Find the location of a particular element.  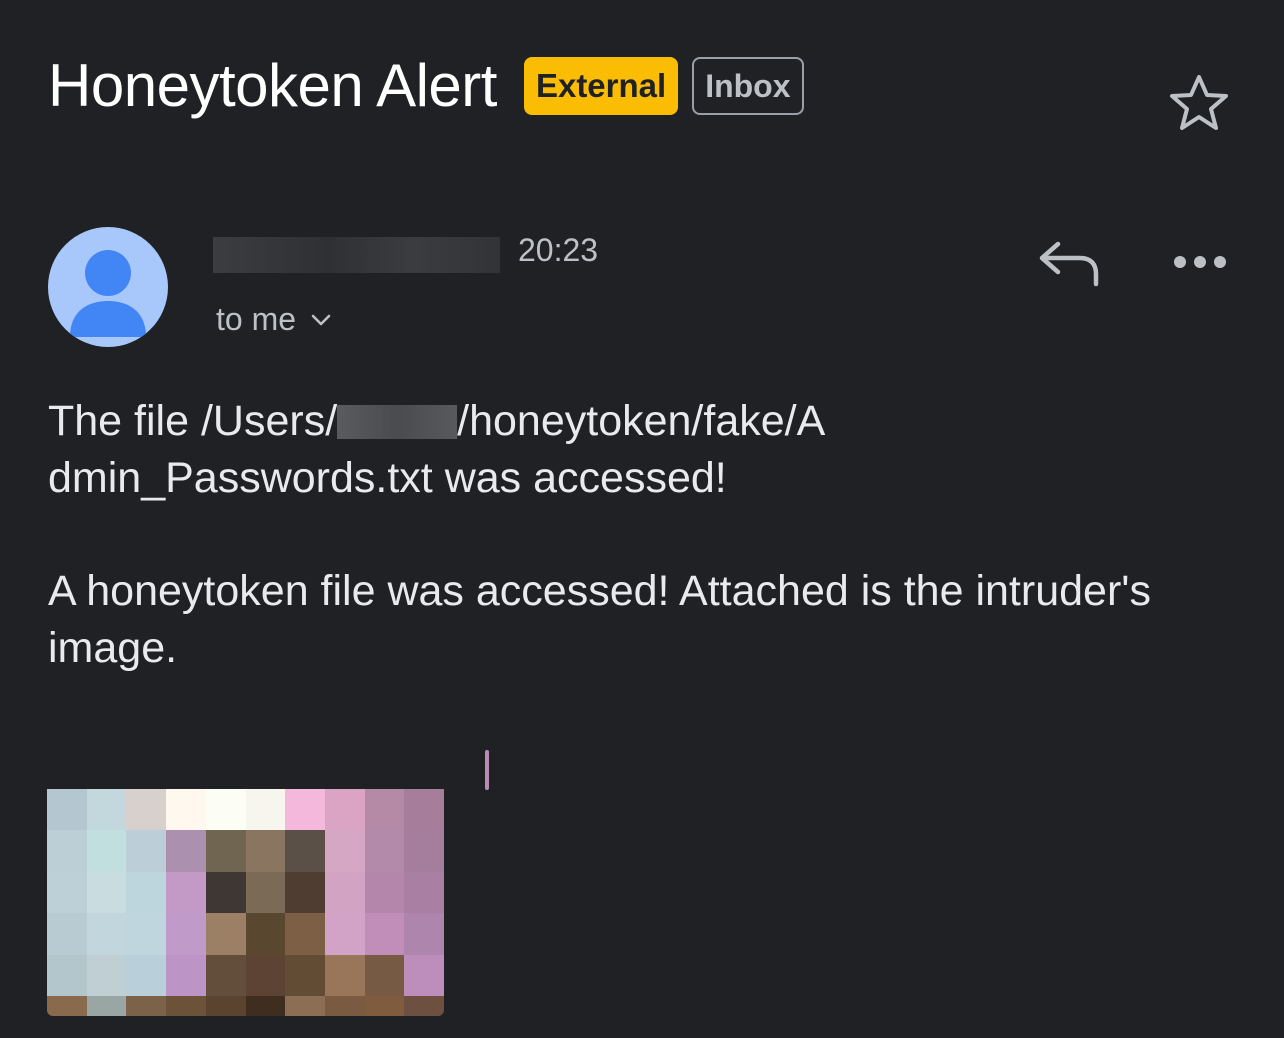

sender-avatar is located at coordinates (108, 287).